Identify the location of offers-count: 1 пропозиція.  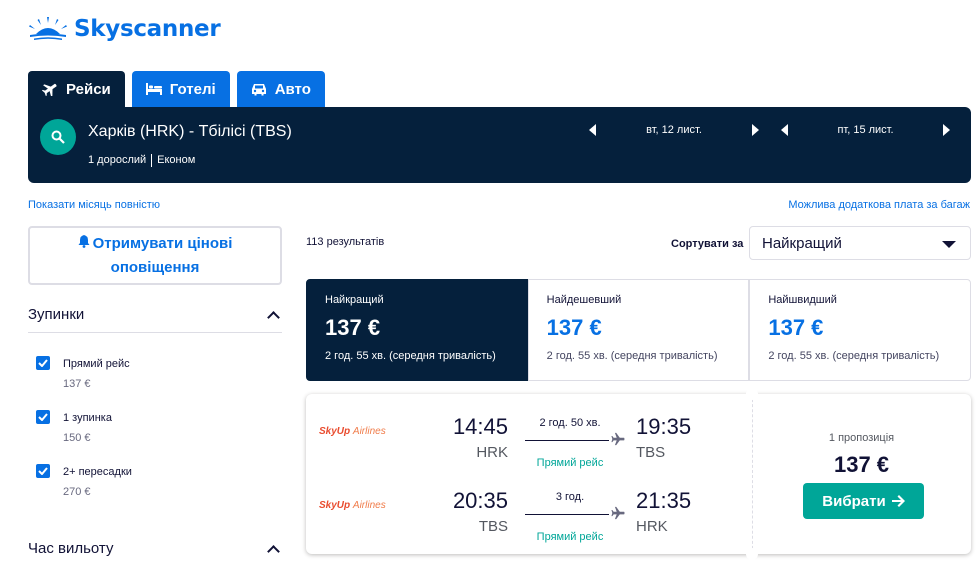
(861, 438).